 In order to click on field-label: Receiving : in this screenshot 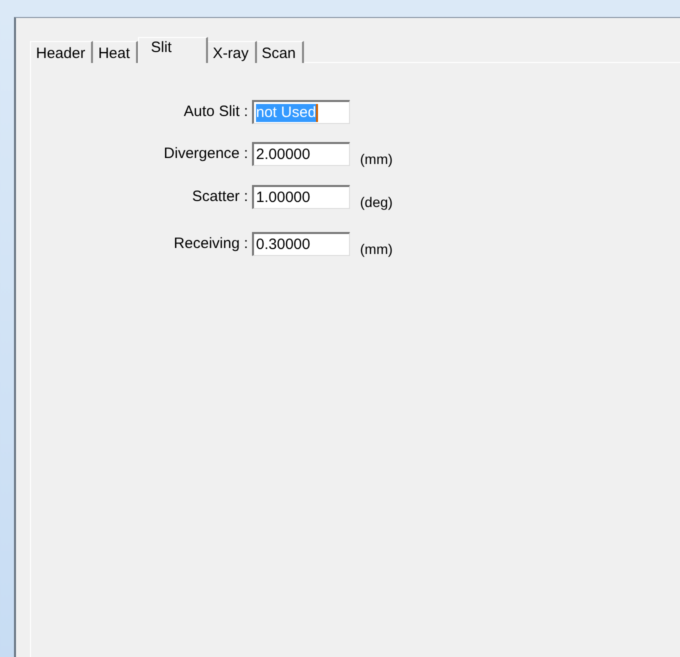, I will do `click(210, 244)`.